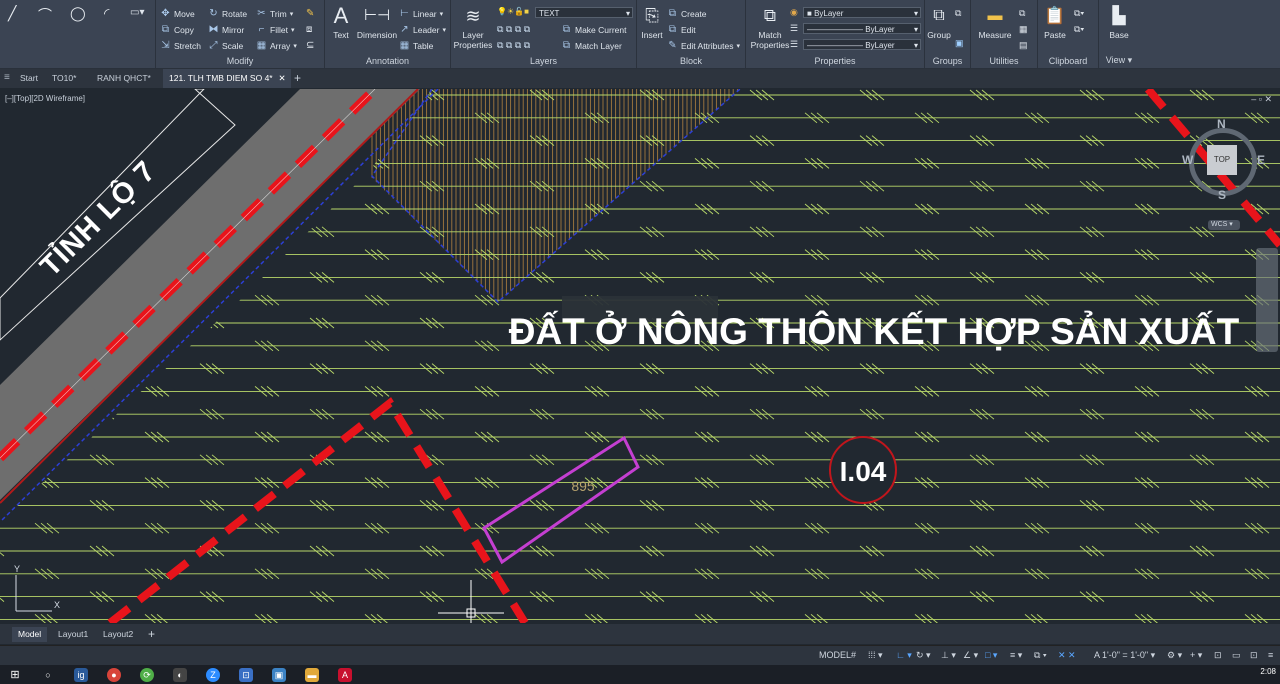  I want to click on draw-dropdown-icon: ▭▾, so click(137, 12).